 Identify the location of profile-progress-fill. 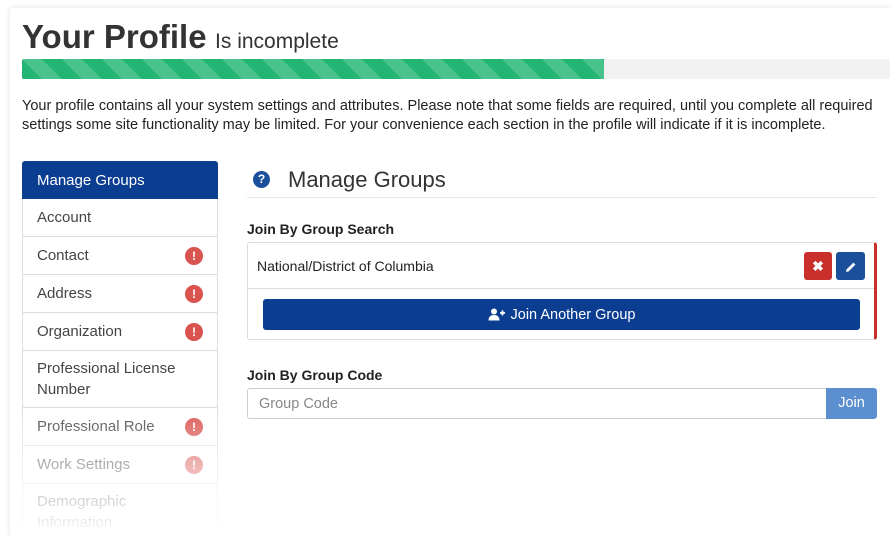
(313, 69).